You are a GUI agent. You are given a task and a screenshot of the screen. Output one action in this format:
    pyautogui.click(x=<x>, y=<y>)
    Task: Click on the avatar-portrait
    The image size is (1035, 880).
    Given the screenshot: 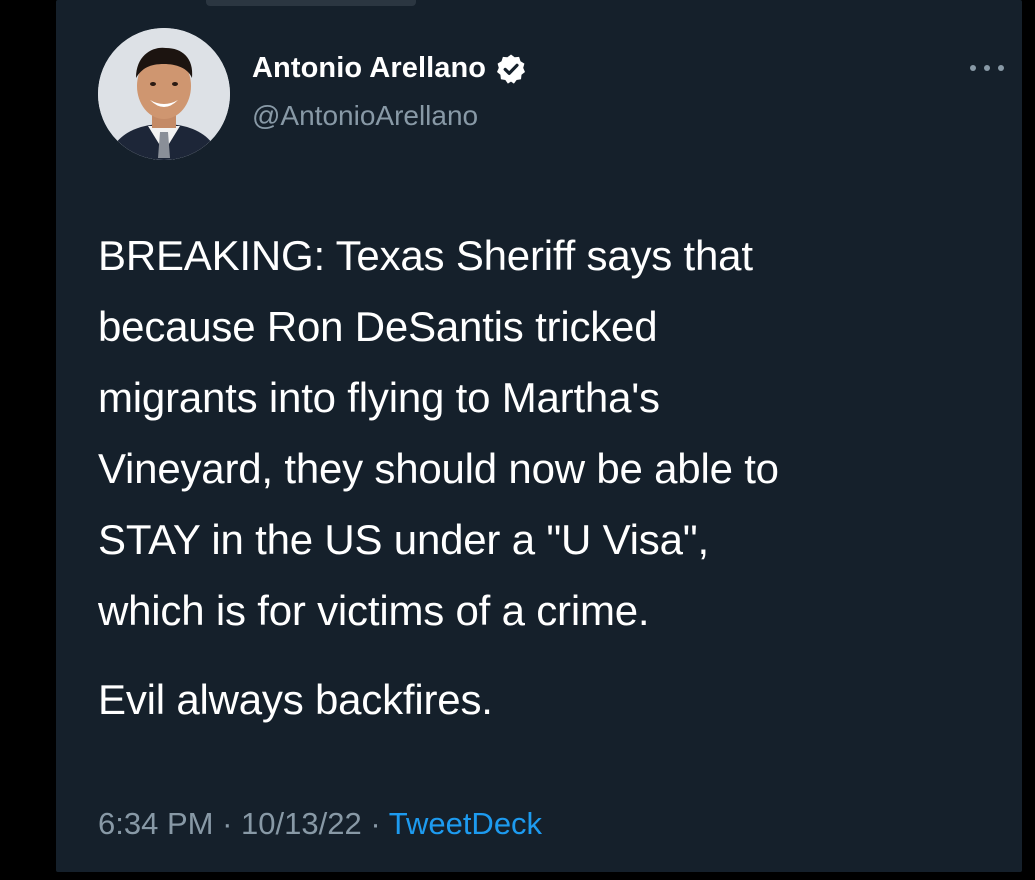 What is the action you would take?
    pyautogui.click(x=164, y=94)
    